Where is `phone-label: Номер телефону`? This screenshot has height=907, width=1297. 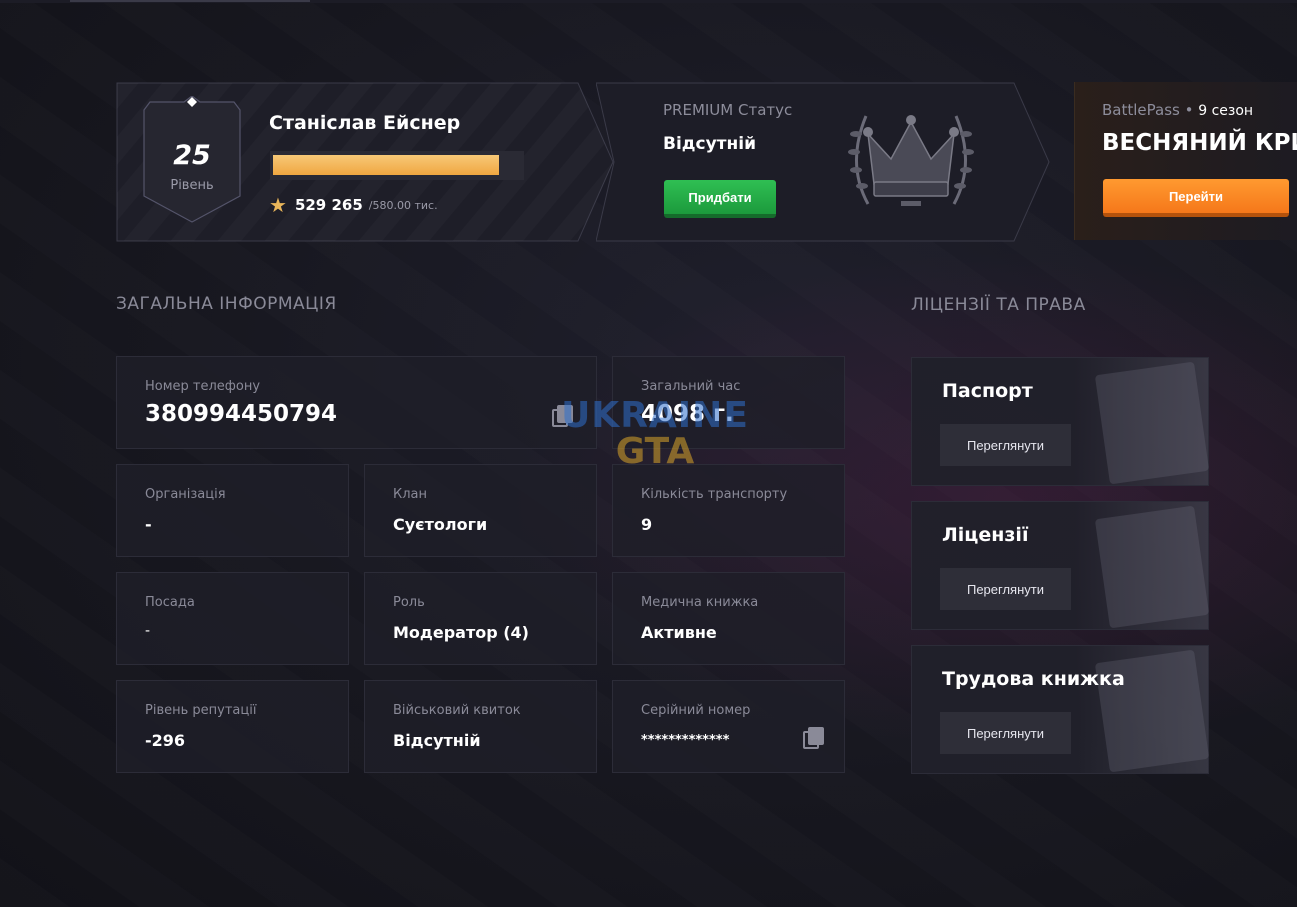
phone-label: Номер телефону is located at coordinates (203, 386).